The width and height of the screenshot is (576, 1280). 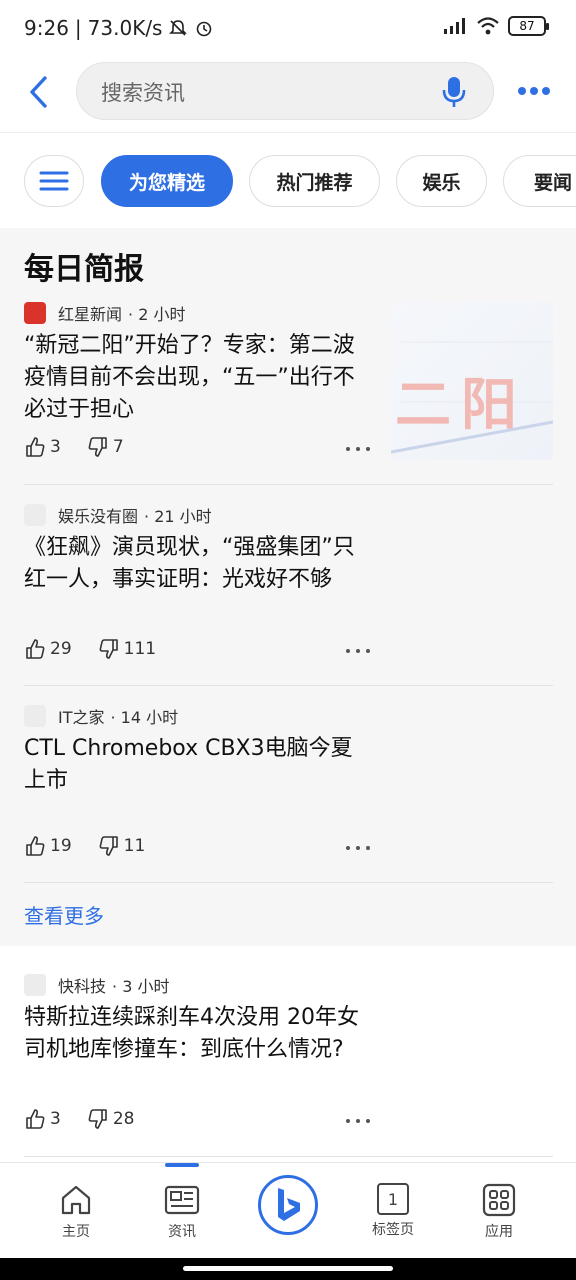 What do you see at coordinates (178, 28) in the screenshot?
I see `mute-bell-icon` at bounding box center [178, 28].